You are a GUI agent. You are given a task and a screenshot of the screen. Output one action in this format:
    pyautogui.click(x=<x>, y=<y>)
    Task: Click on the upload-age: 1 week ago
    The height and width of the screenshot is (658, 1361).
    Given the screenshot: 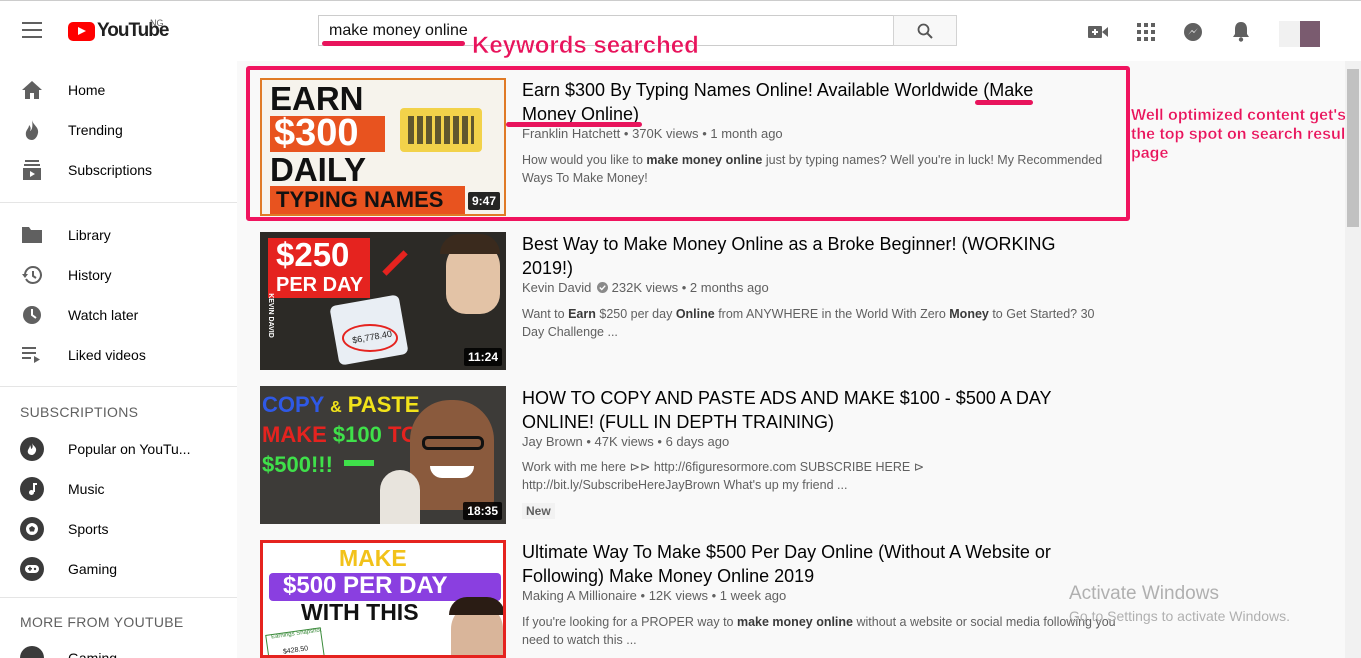 What is the action you would take?
    pyautogui.click(x=753, y=595)
    